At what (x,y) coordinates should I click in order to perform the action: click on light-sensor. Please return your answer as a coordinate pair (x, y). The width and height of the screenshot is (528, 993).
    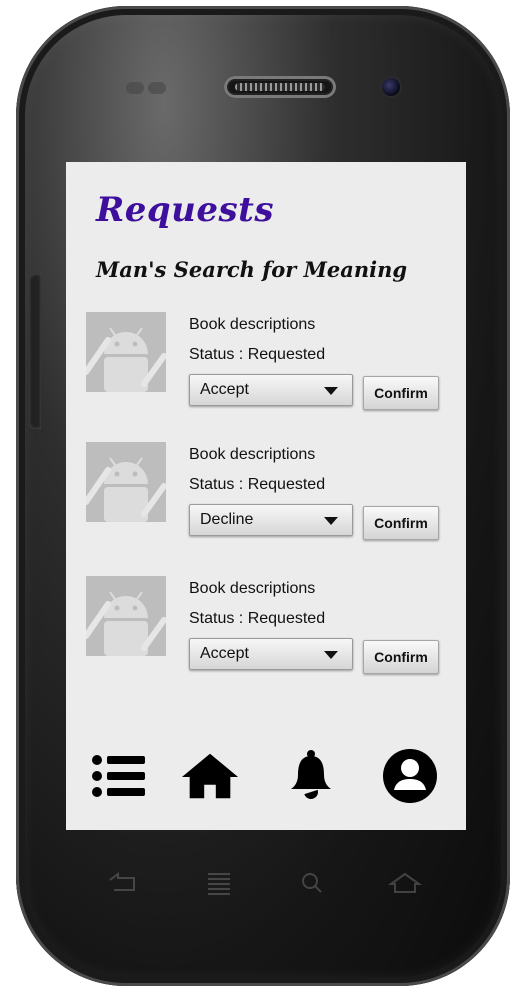
    Looking at the image, I should click on (157, 88).